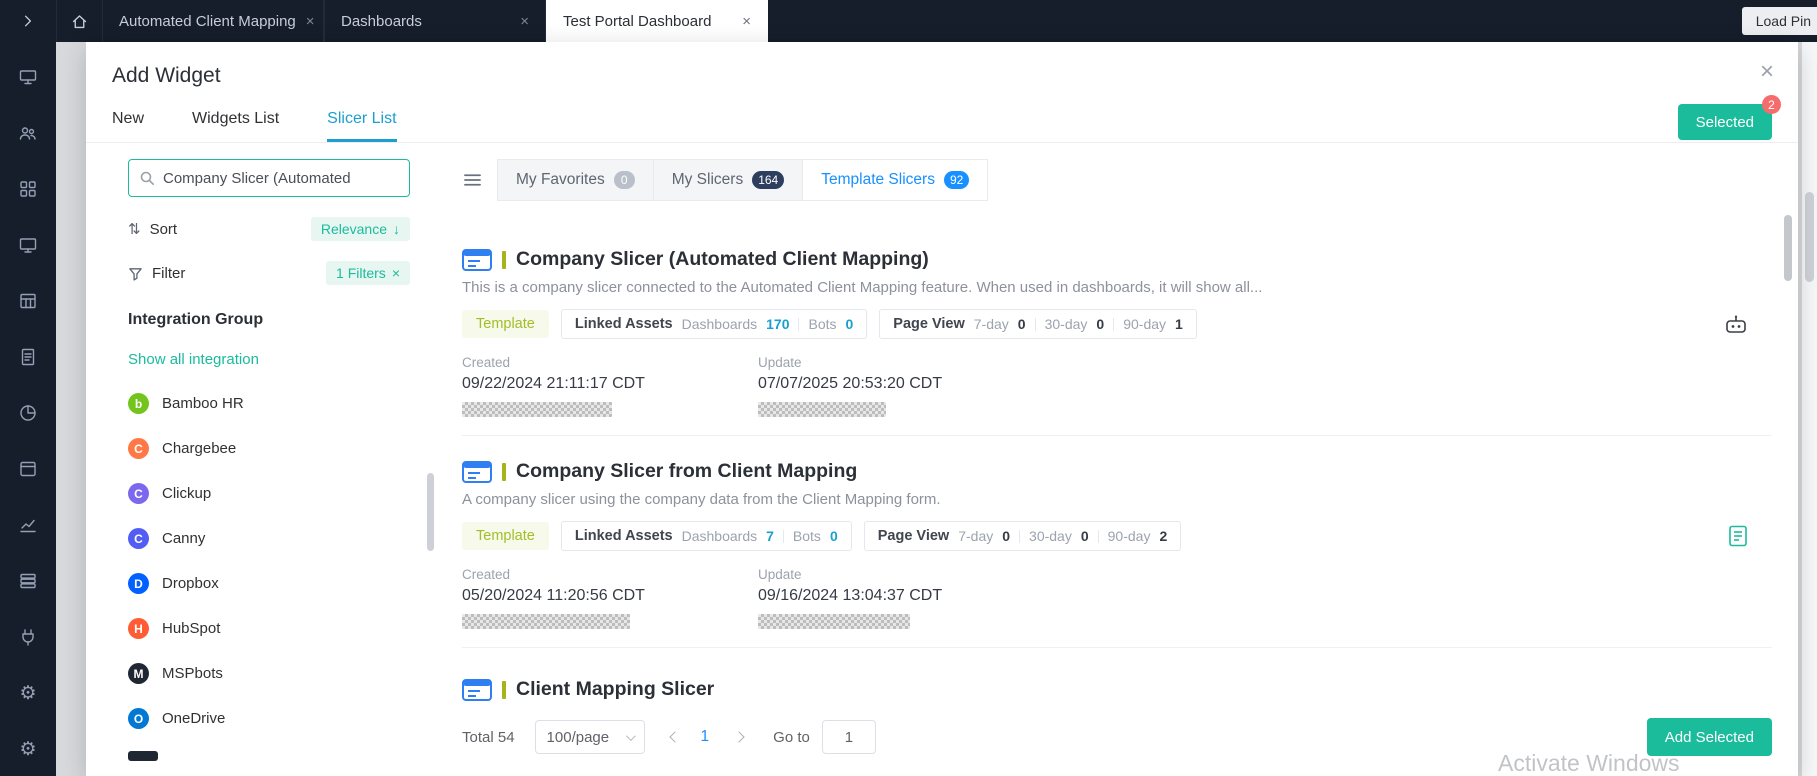 This screenshot has width=1817, height=776. Describe the element at coordinates (1779, 21) in the screenshot. I see `load-pin-button: Load Pin` at that location.